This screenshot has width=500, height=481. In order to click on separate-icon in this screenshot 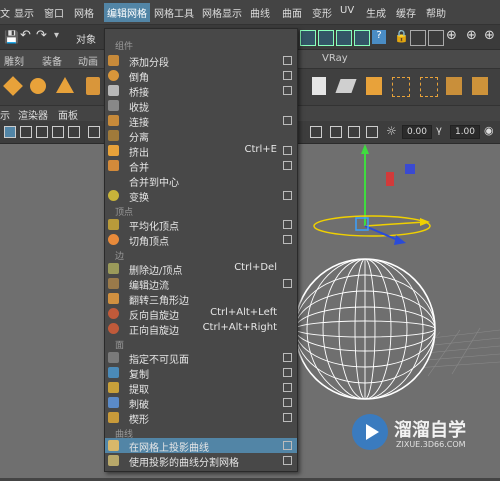, I will do `click(401, 87)`.